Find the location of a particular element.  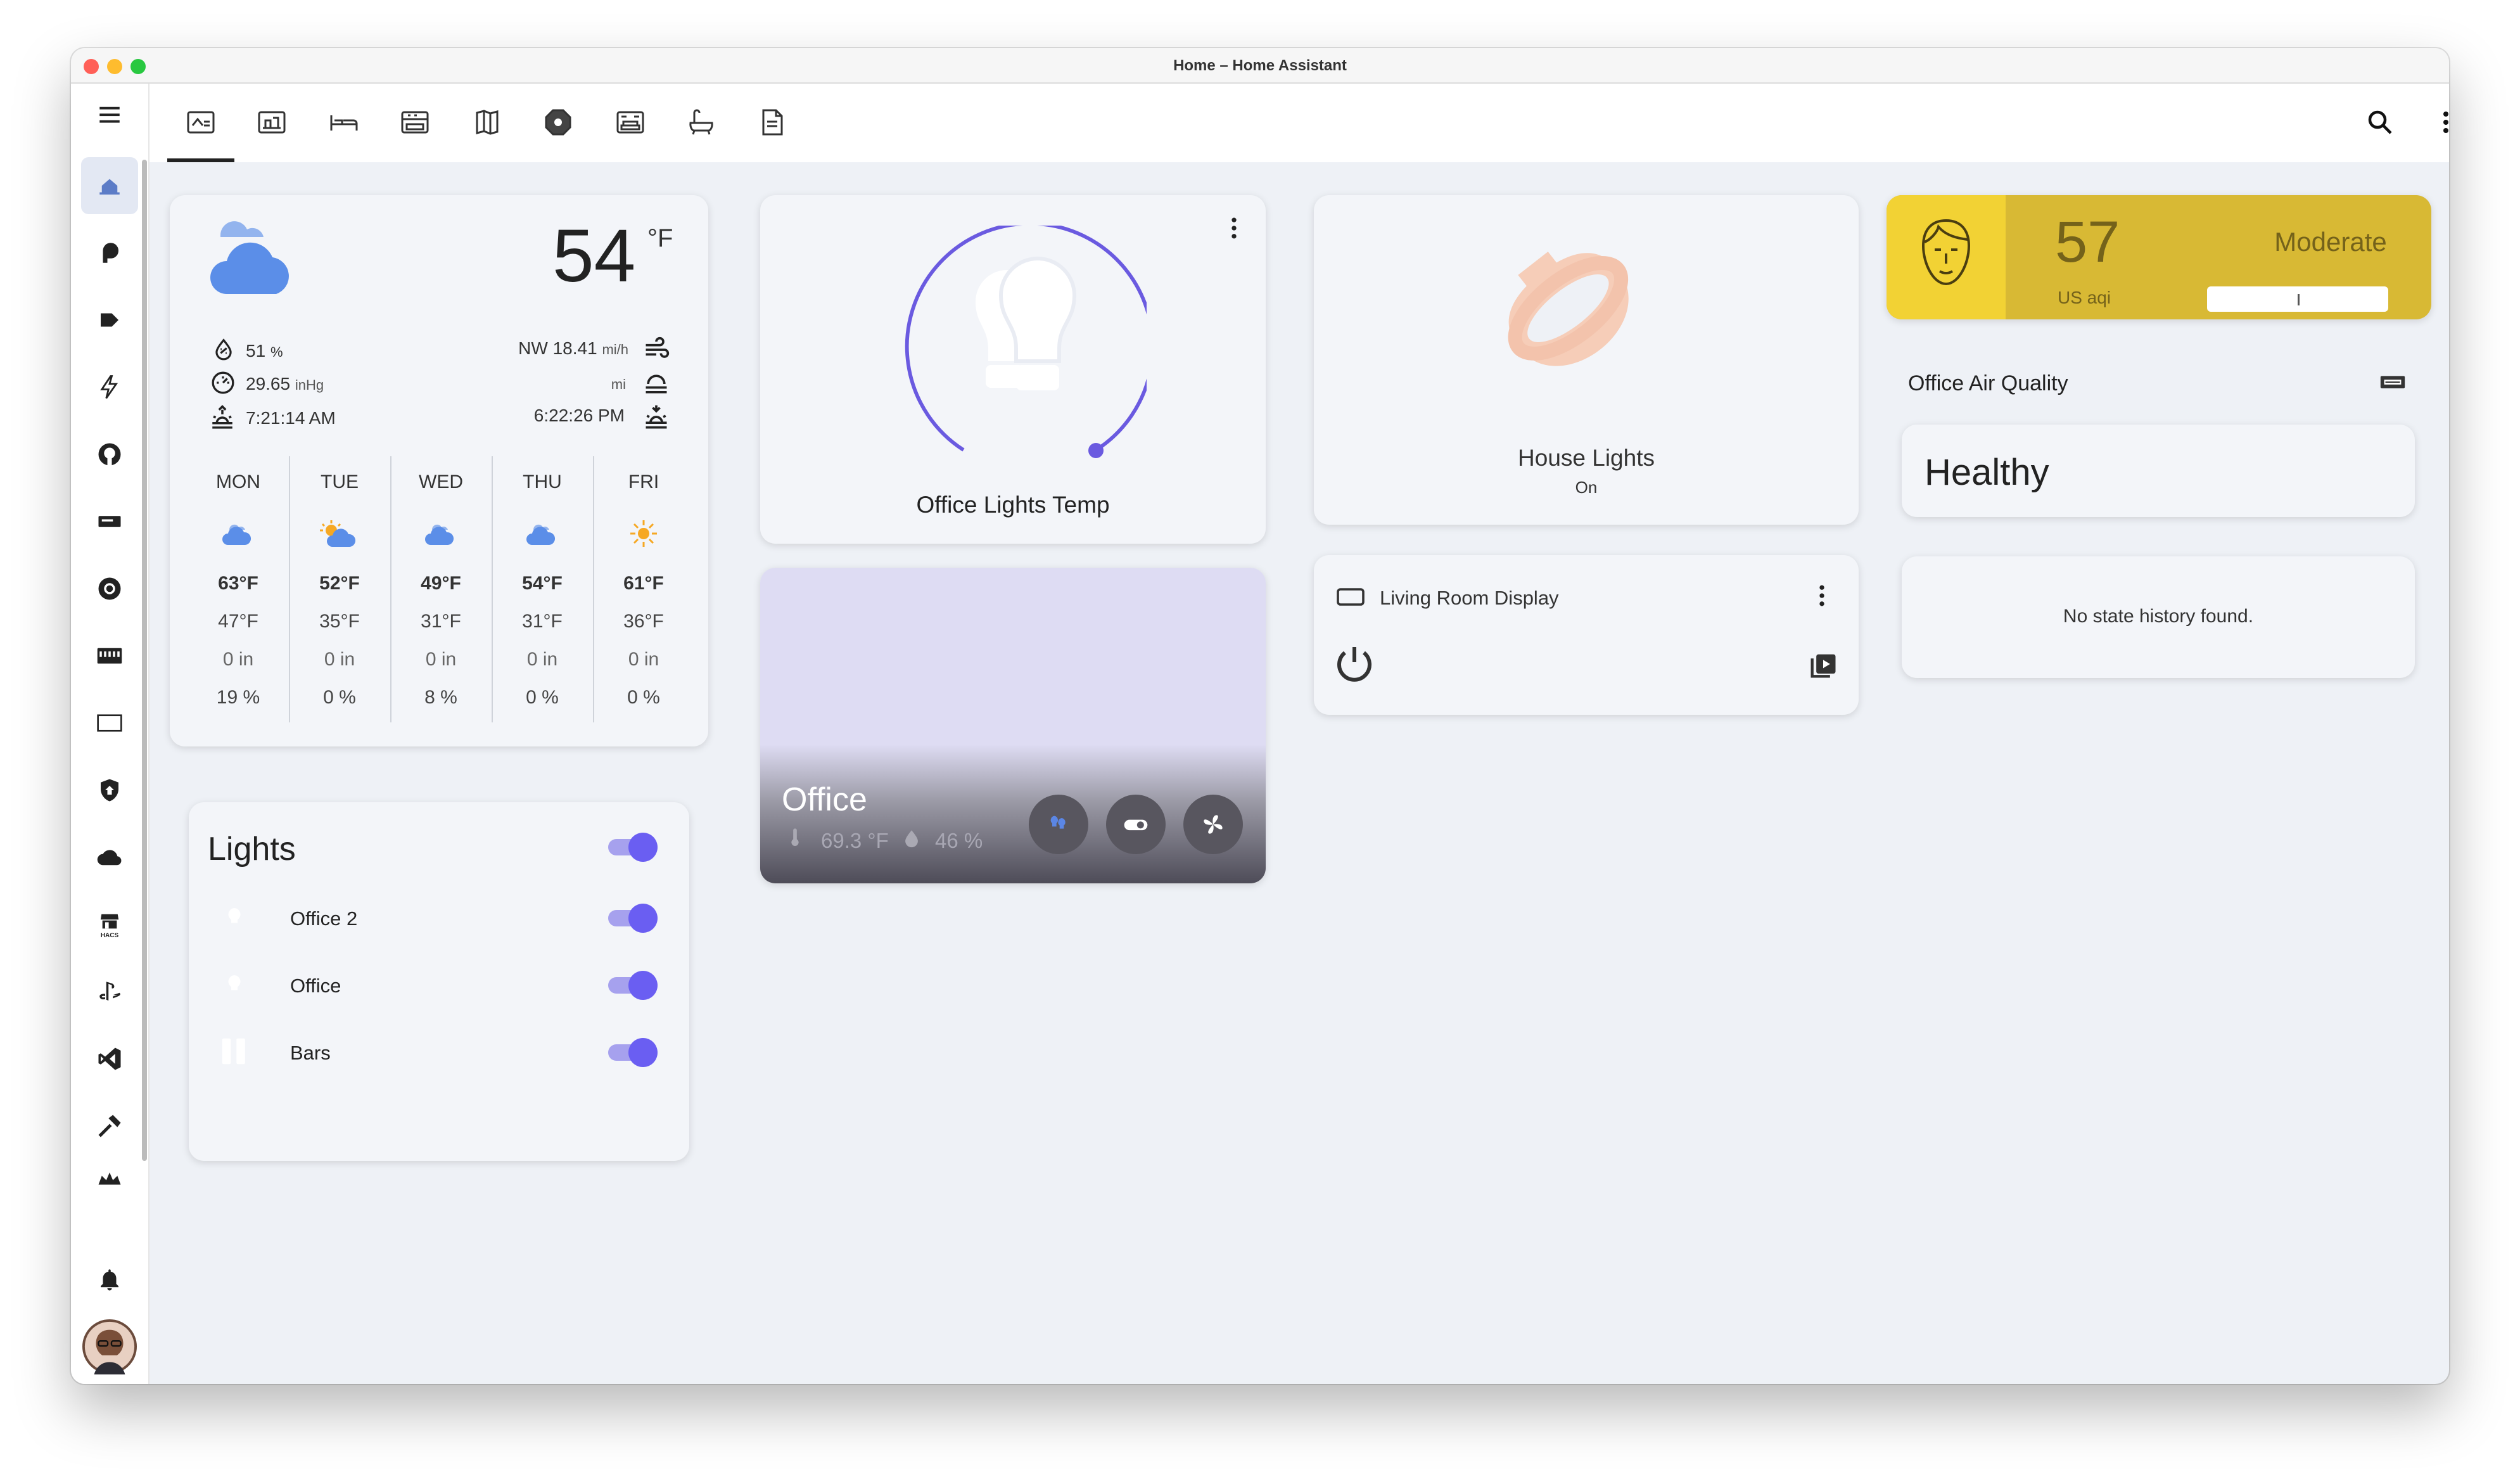

tab-notes is located at coordinates (772, 122).